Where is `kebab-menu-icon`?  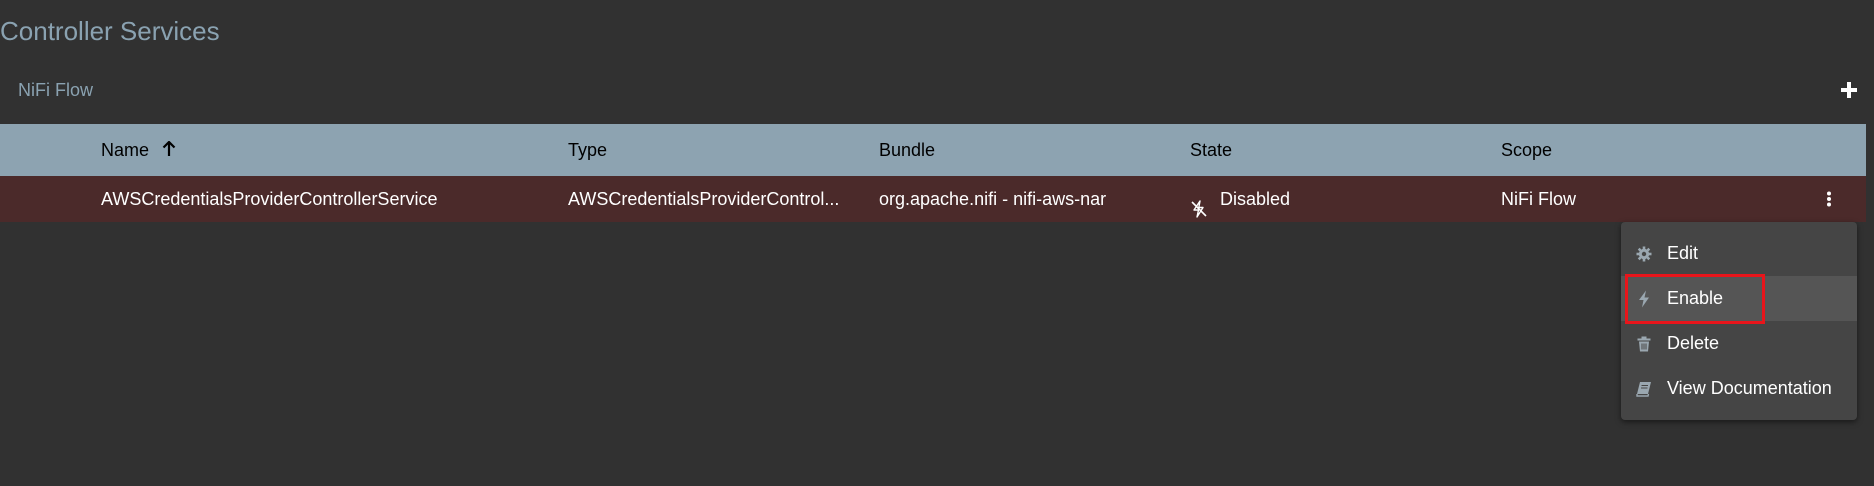
kebab-menu-icon is located at coordinates (1829, 199).